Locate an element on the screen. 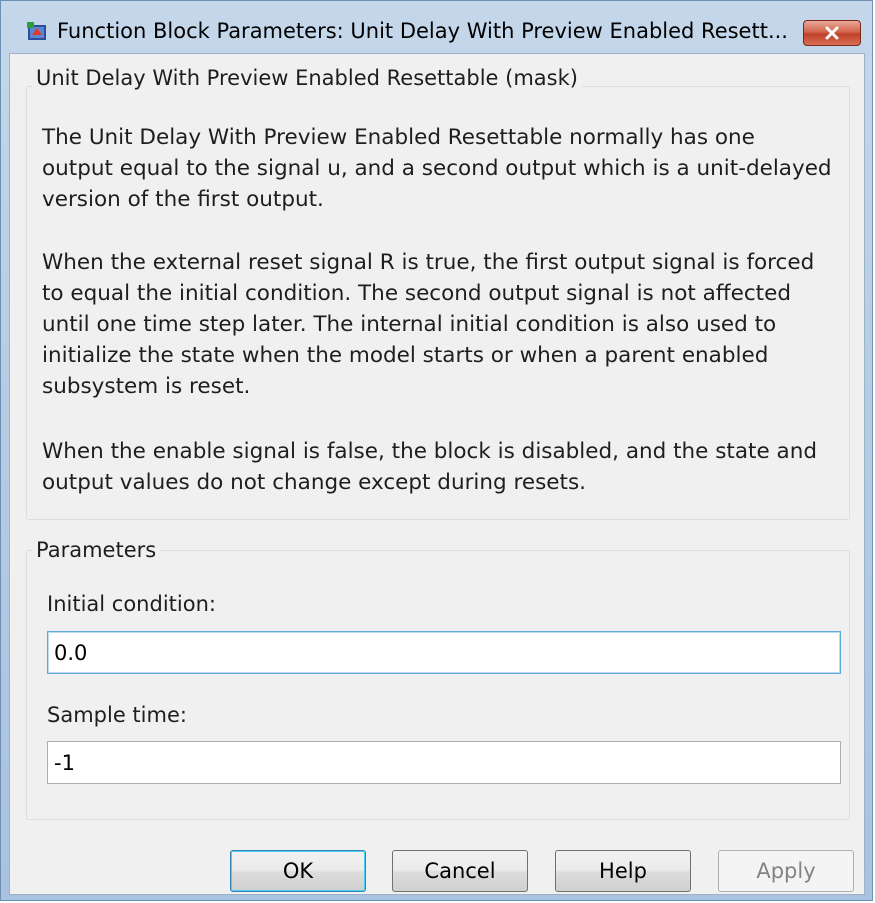 The width and height of the screenshot is (875, 903). sample-time-input is located at coordinates (444, 762).